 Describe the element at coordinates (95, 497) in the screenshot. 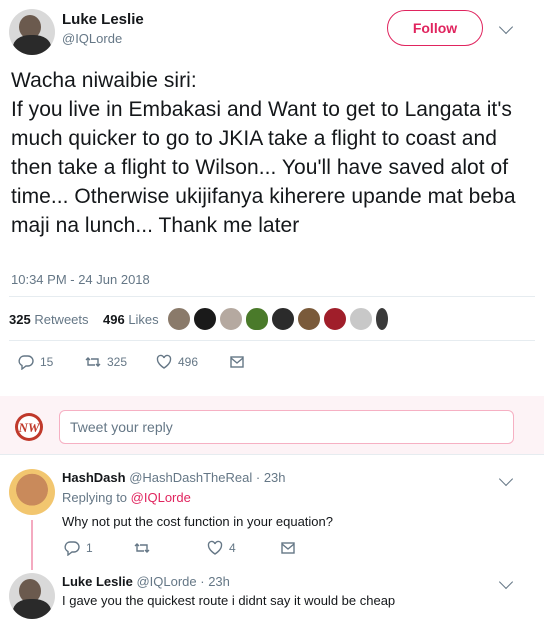

I see `replying-to-label: Replying to` at that location.